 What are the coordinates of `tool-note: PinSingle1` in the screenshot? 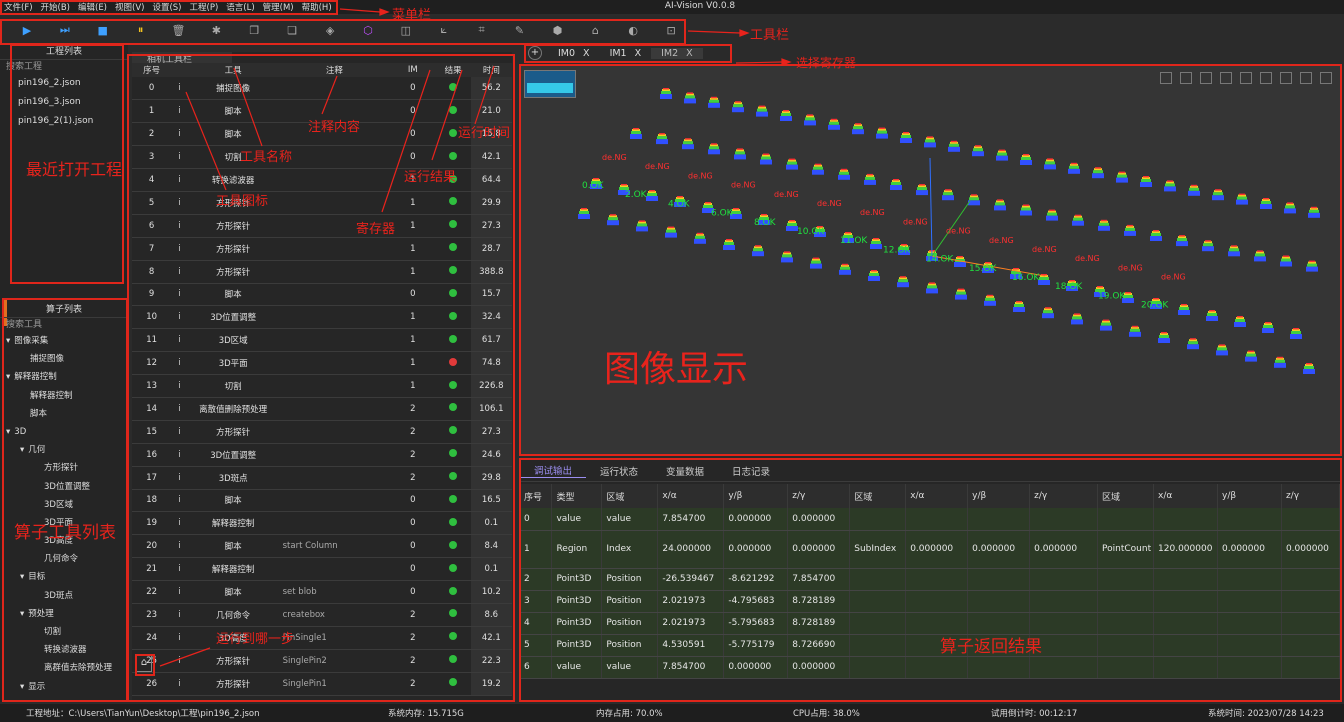 It's located at (334, 638).